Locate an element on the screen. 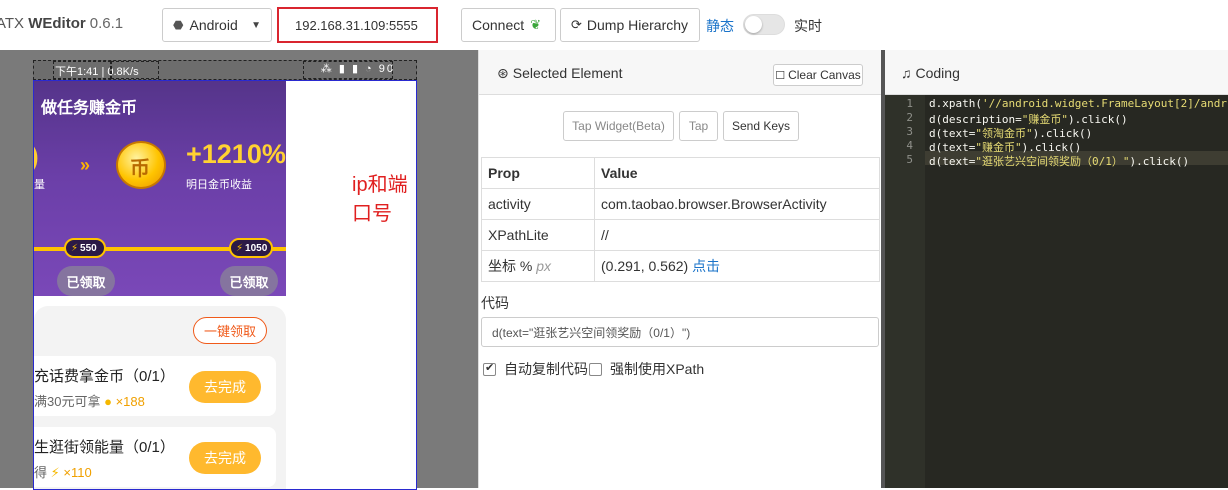 The width and height of the screenshot is (1228, 490). task-item: 生逛街领能量（0/1） 得 ⚡ ×110 去完成 is located at coordinates (155, 457).